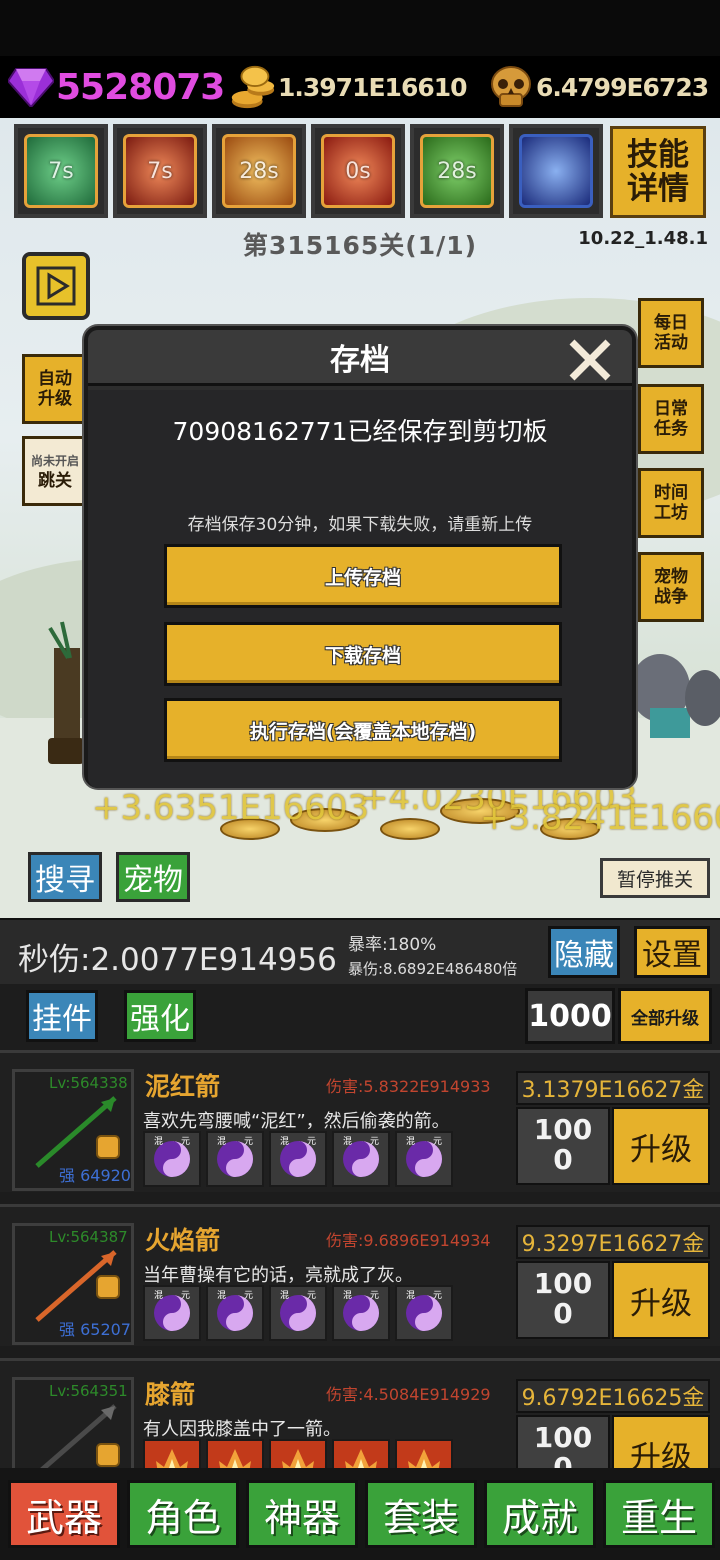  What do you see at coordinates (64, 1514) in the screenshot?
I see `nav-weapons: 武器` at bounding box center [64, 1514].